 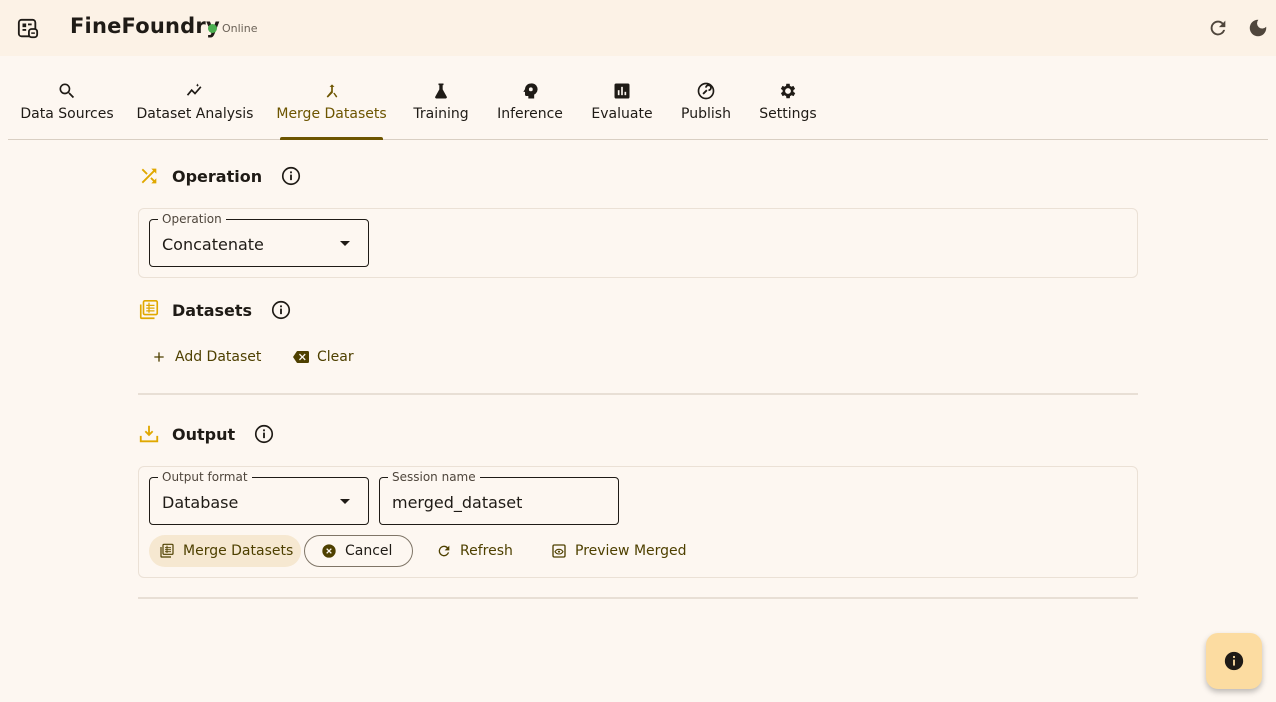 What do you see at coordinates (205, 477) in the screenshot?
I see `field-label: Output format` at bounding box center [205, 477].